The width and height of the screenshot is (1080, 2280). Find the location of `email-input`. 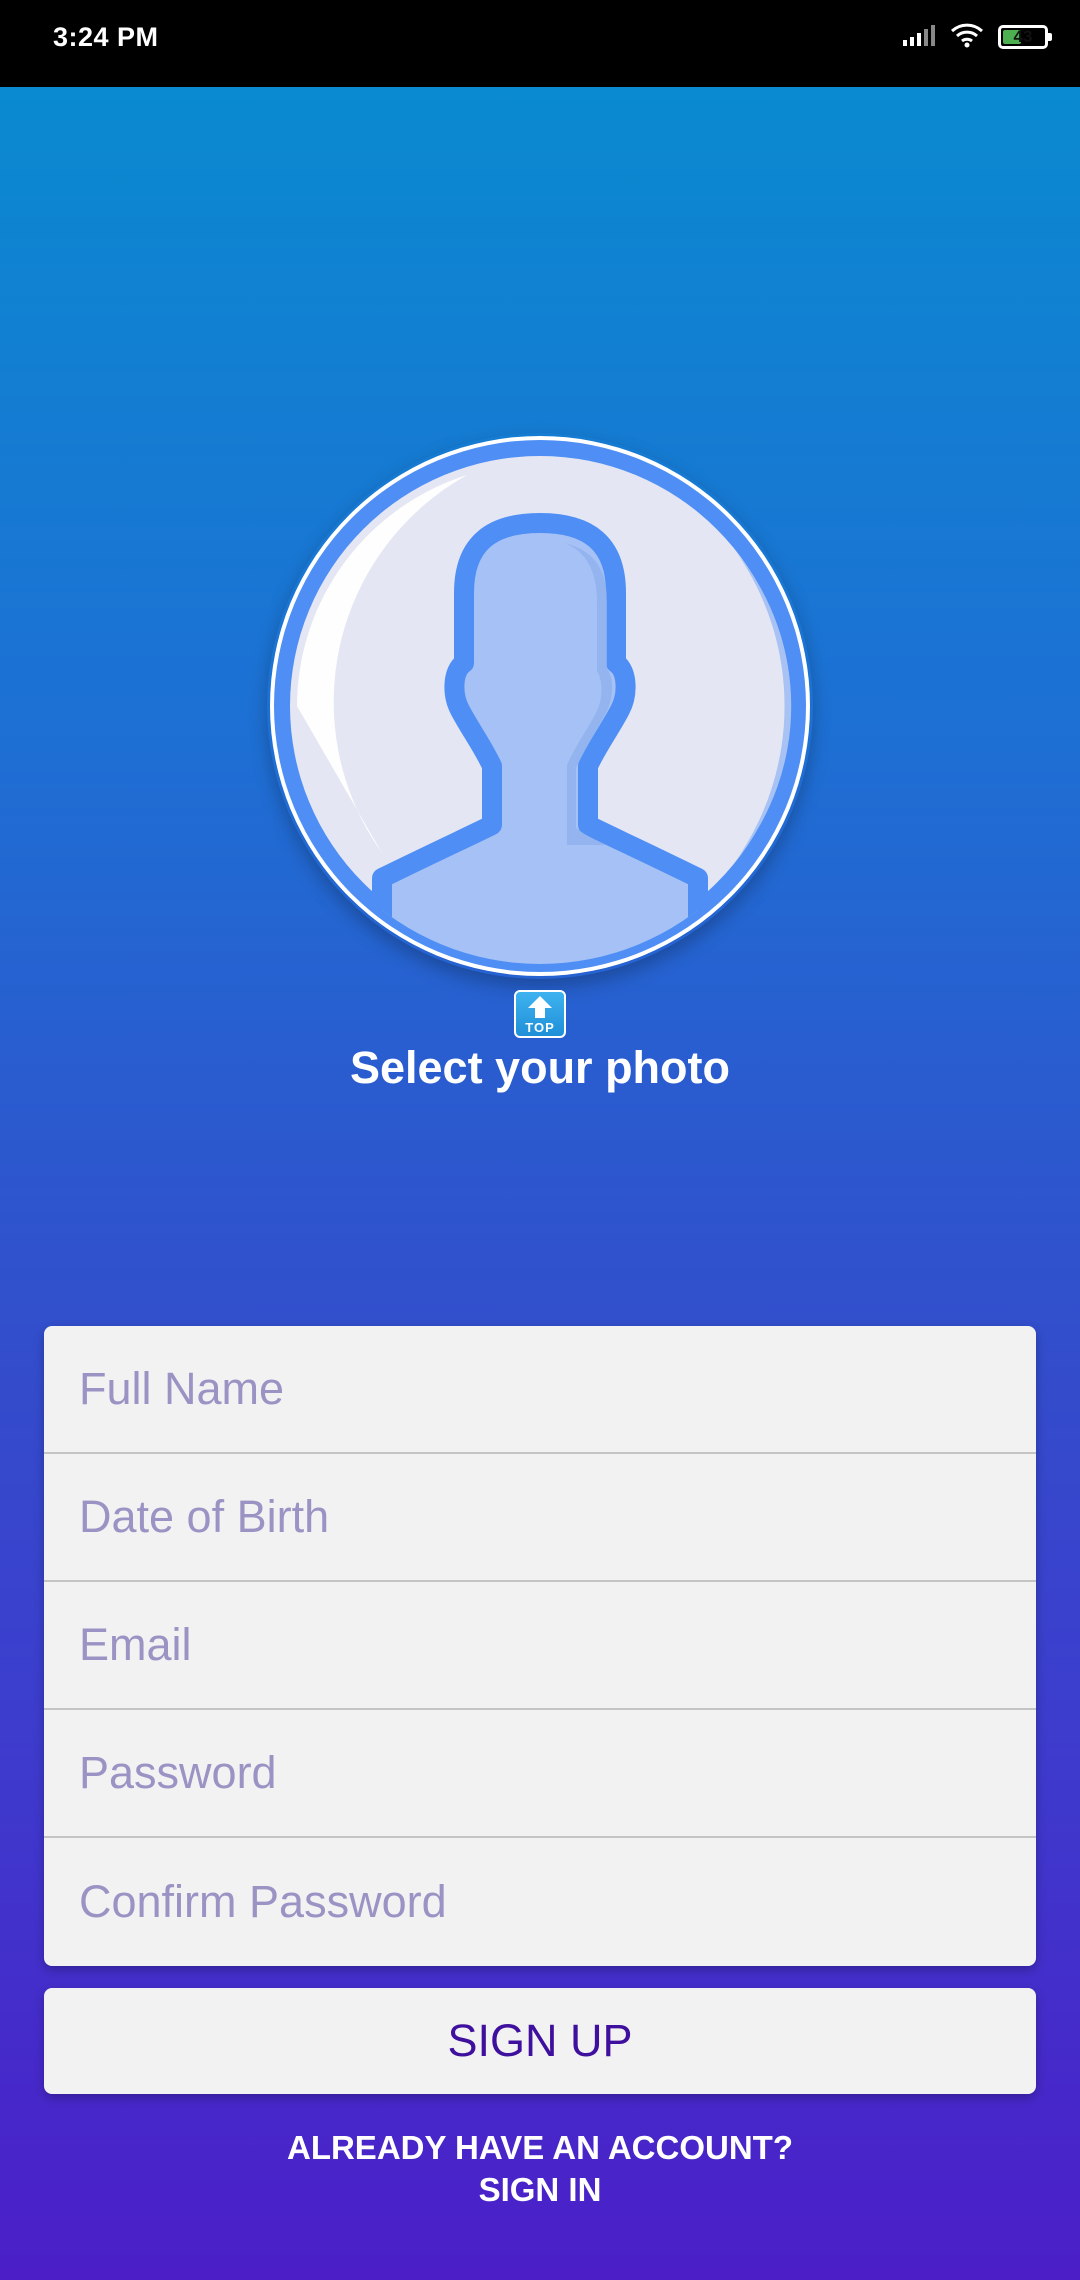

email-input is located at coordinates (556, 1645).